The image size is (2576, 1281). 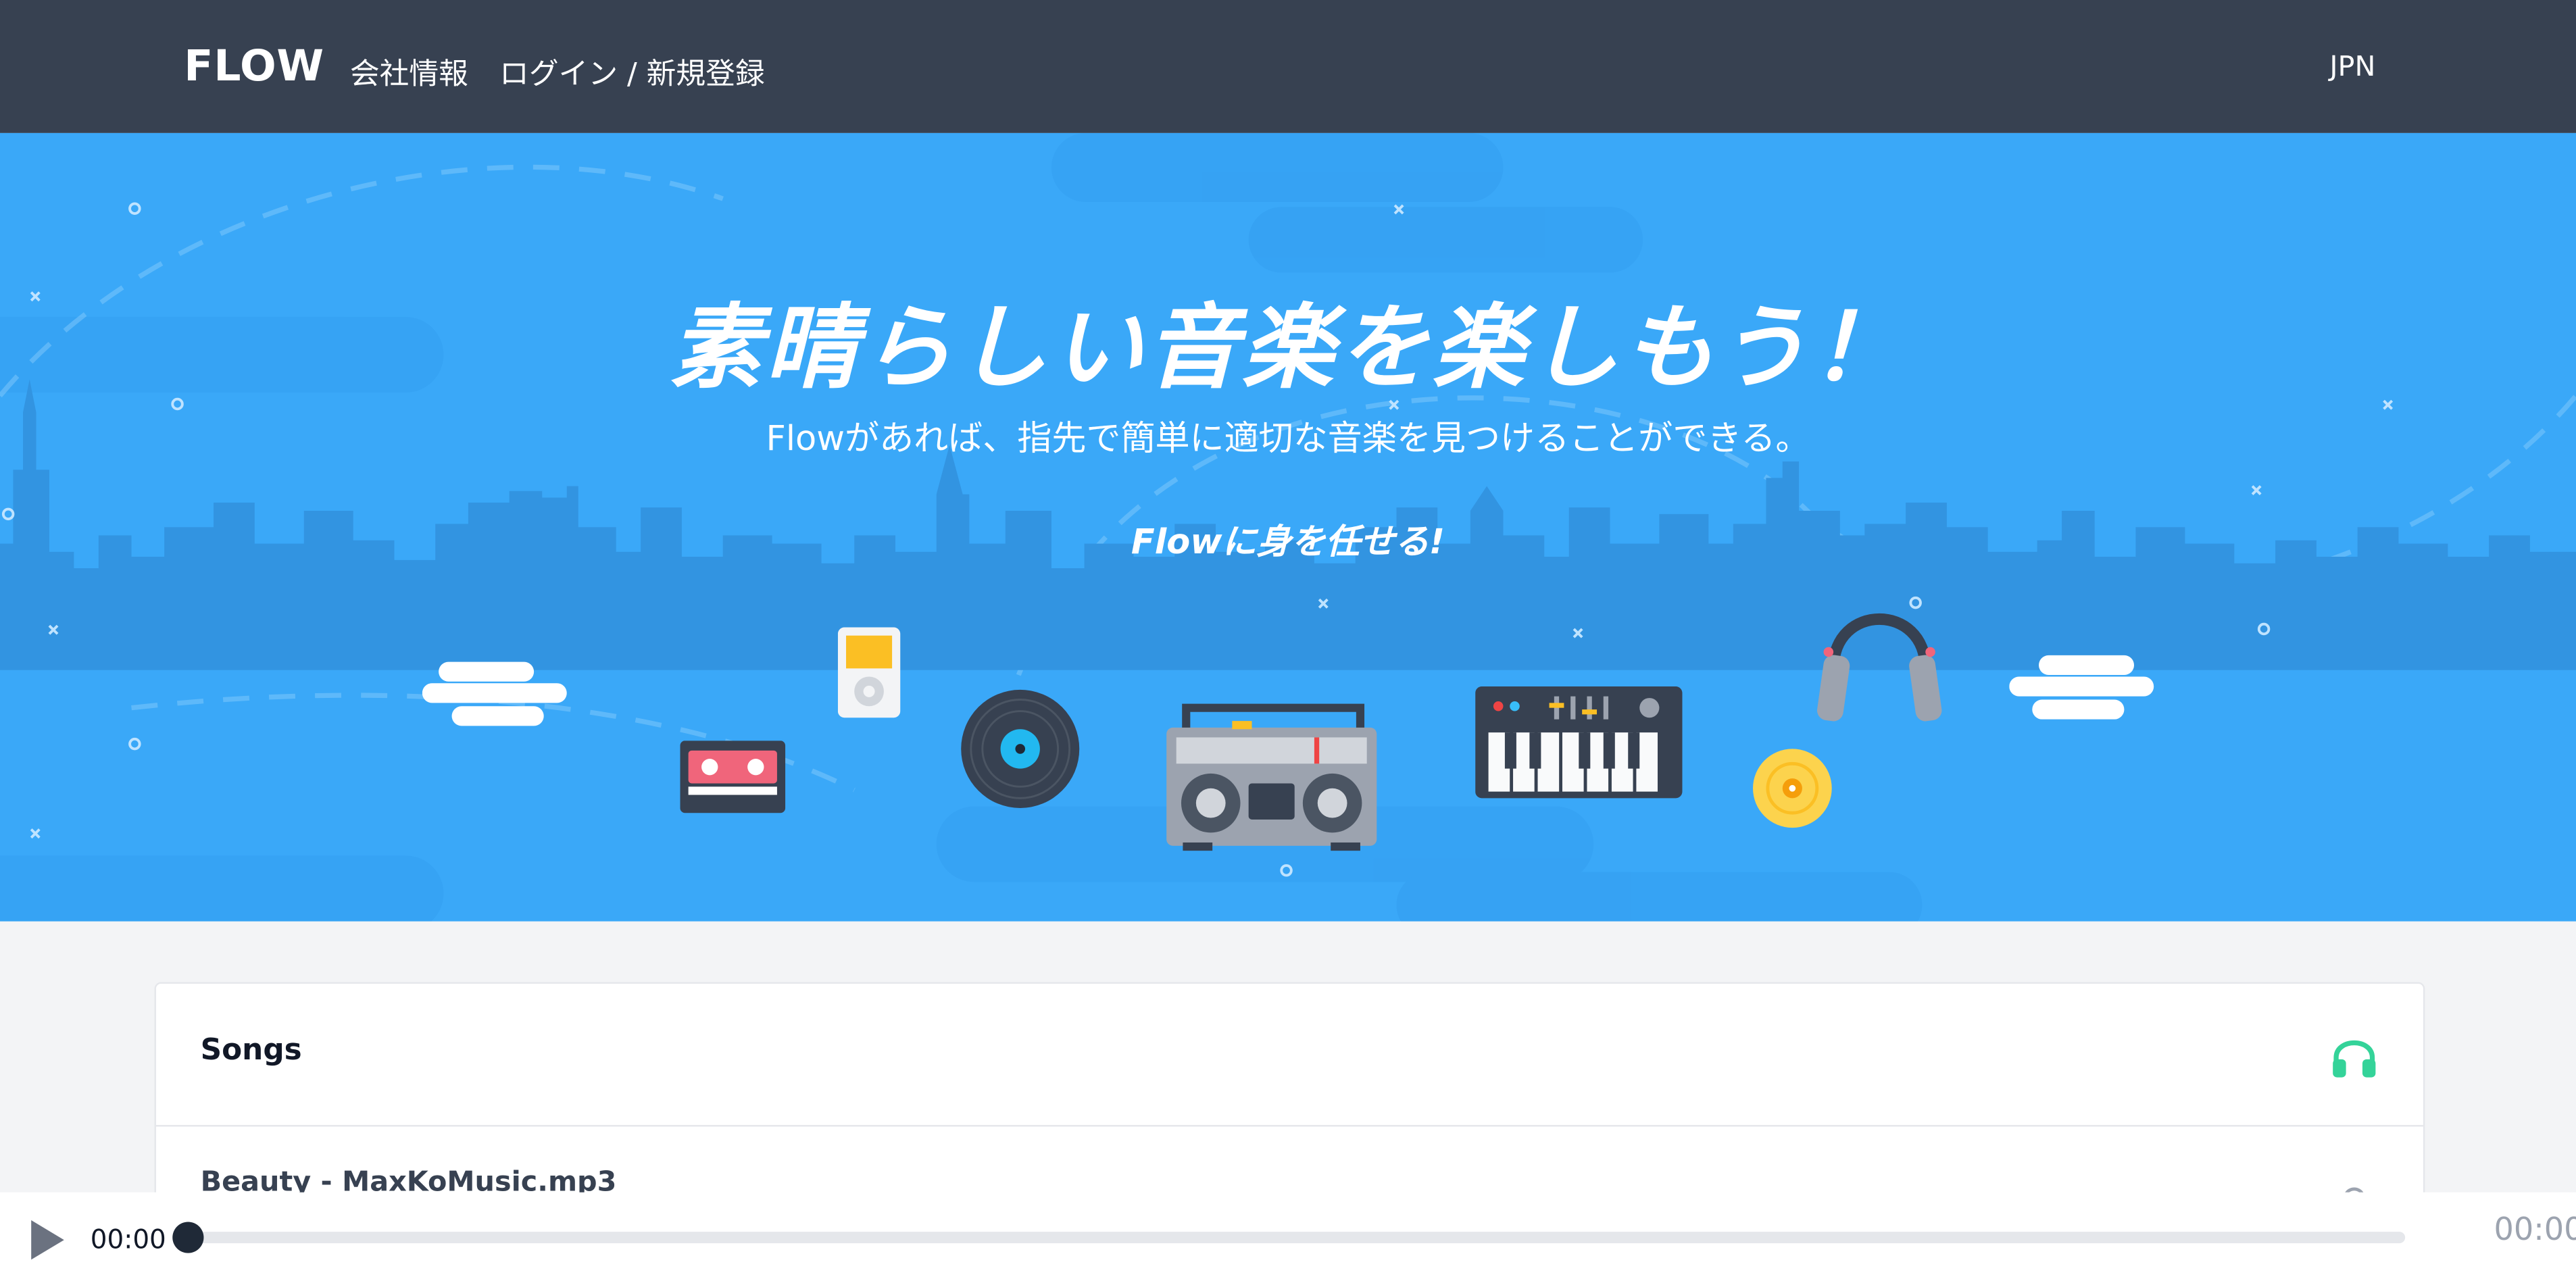 I want to click on brand-logo: FLOW, so click(x=254, y=68).